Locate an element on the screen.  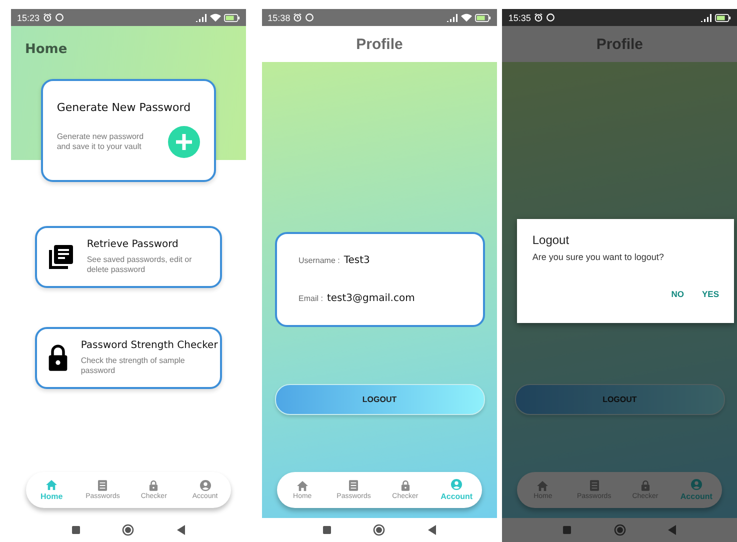
card-description: Generate new password and save it to your vault is located at coordinates (100, 142).